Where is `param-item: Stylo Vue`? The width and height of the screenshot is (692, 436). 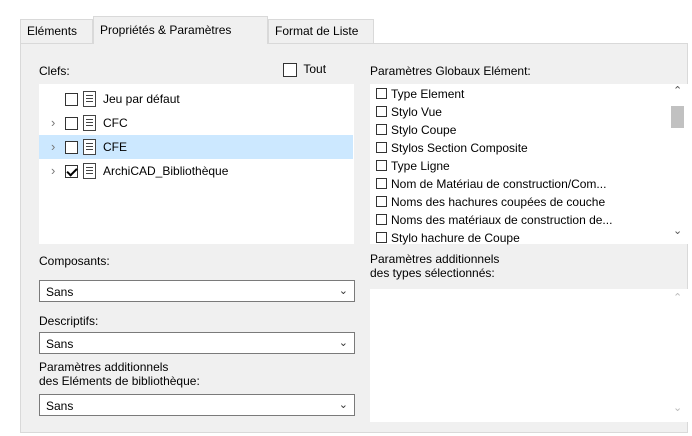 param-item: Stylo Vue is located at coordinates (409, 112).